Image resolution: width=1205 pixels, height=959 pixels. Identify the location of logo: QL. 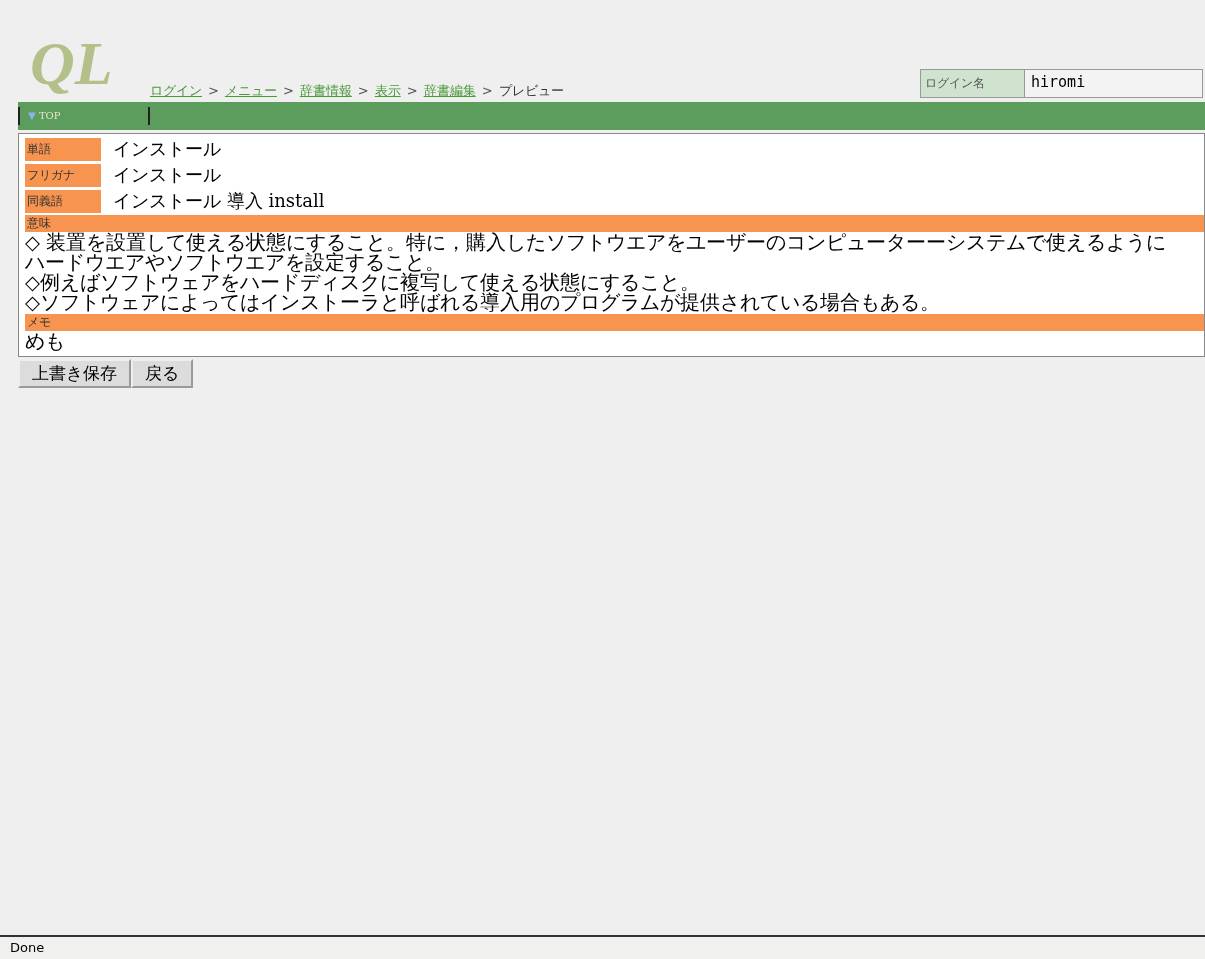
(72, 63).